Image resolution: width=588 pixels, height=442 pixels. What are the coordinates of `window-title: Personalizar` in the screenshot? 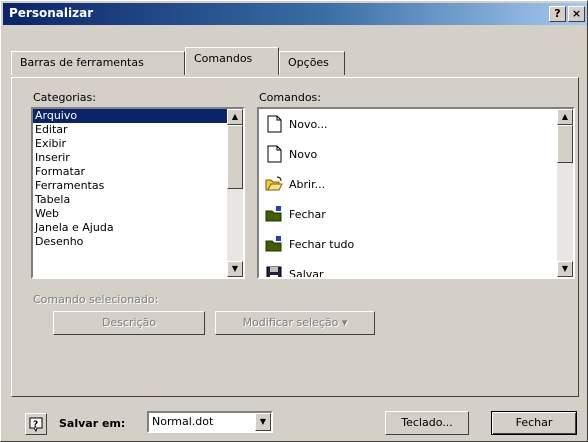 It's located at (51, 13).